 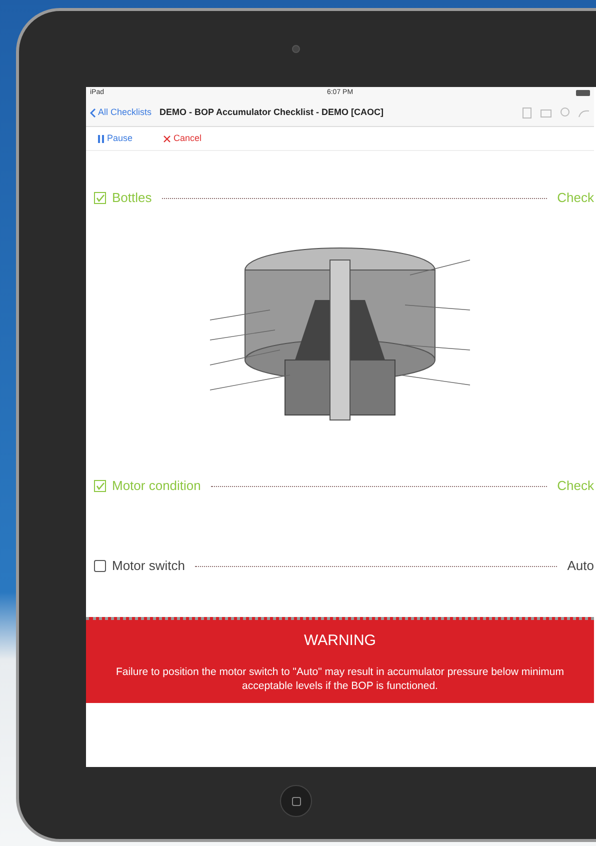 I want to click on warning-title: WARNING, so click(x=340, y=641).